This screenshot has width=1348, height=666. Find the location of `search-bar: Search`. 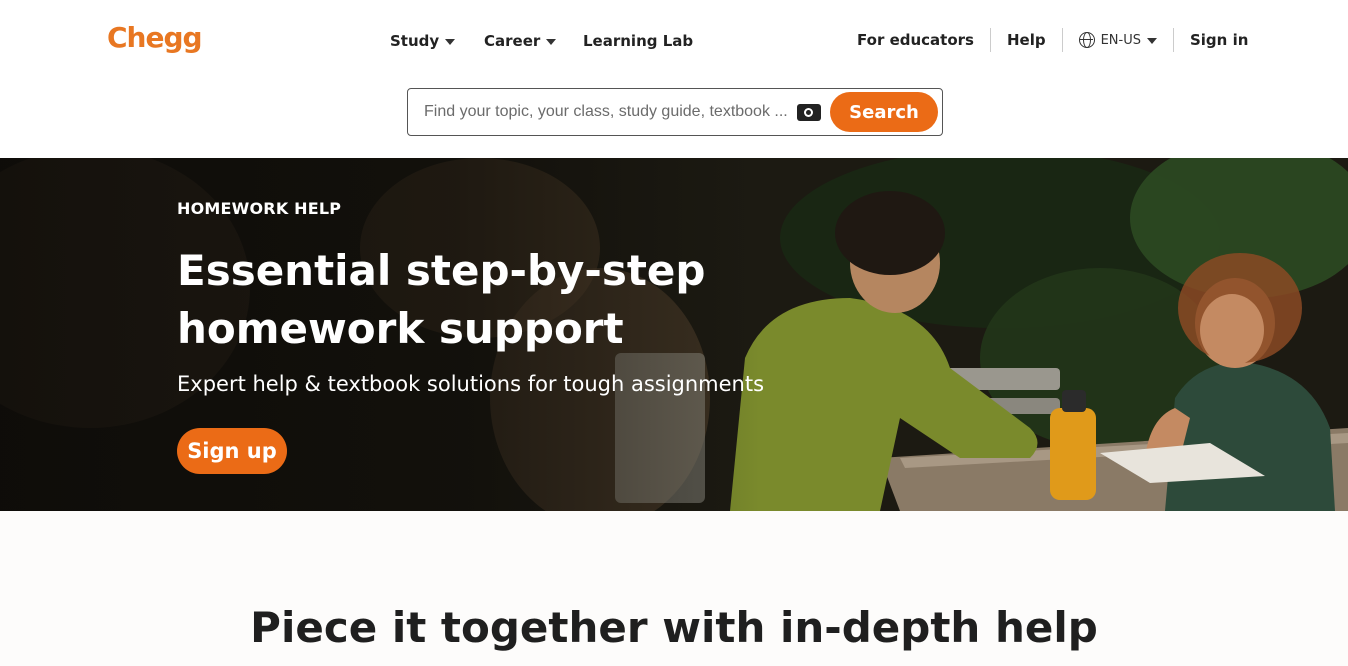

search-bar: Search is located at coordinates (675, 112).